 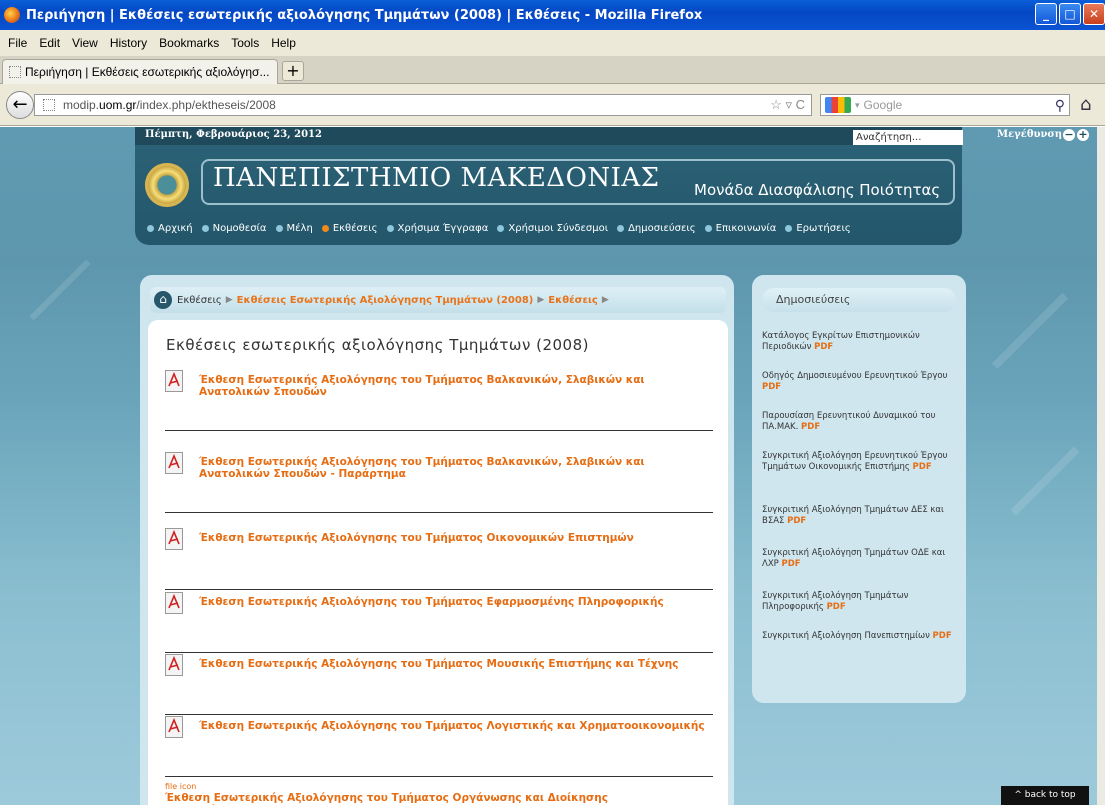 I want to click on bookmark-star-icon: ☆ ▿ C, so click(x=787, y=105).